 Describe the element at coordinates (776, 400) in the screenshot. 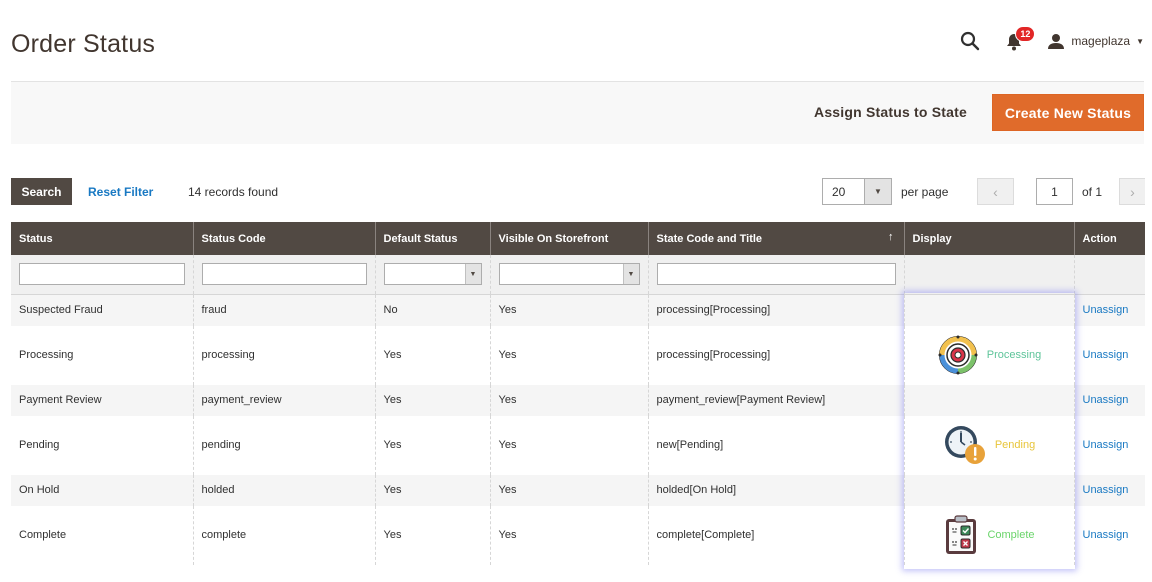

I see `cell-state: payment_review[Payment Review]` at that location.